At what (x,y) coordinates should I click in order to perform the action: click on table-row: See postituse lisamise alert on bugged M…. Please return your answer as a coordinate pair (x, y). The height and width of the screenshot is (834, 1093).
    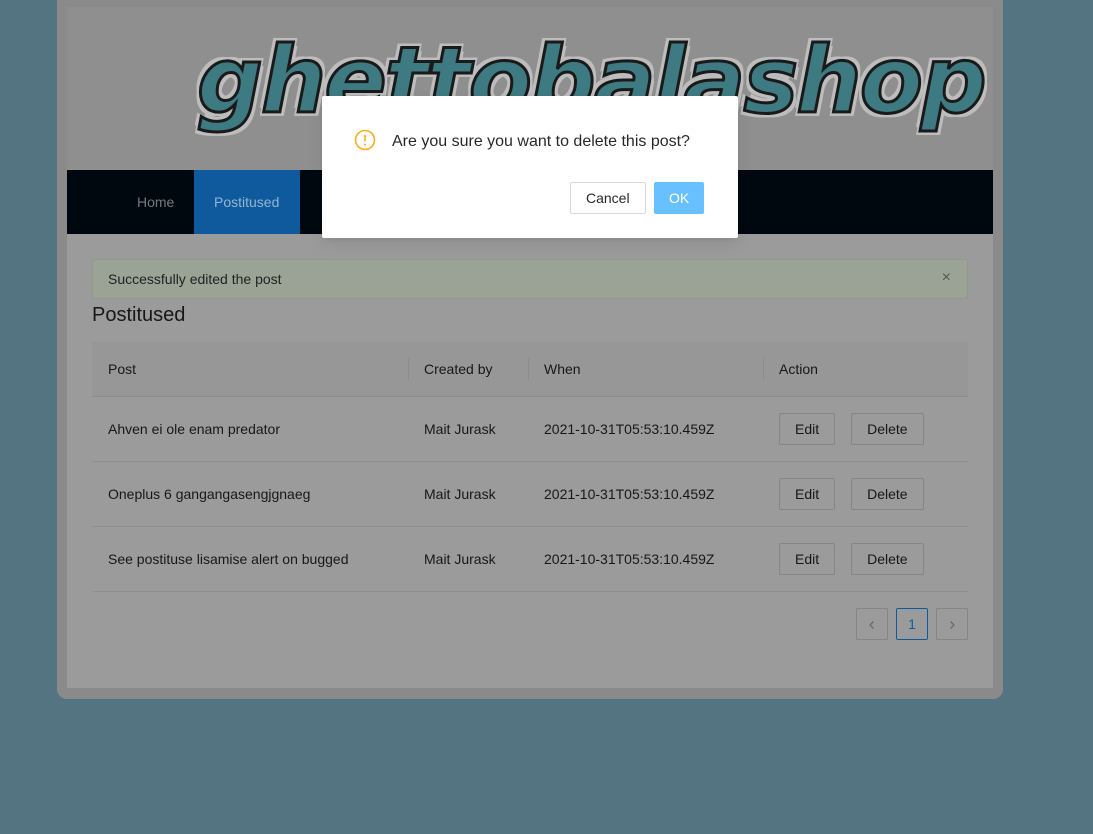
    Looking at the image, I should click on (530, 559).